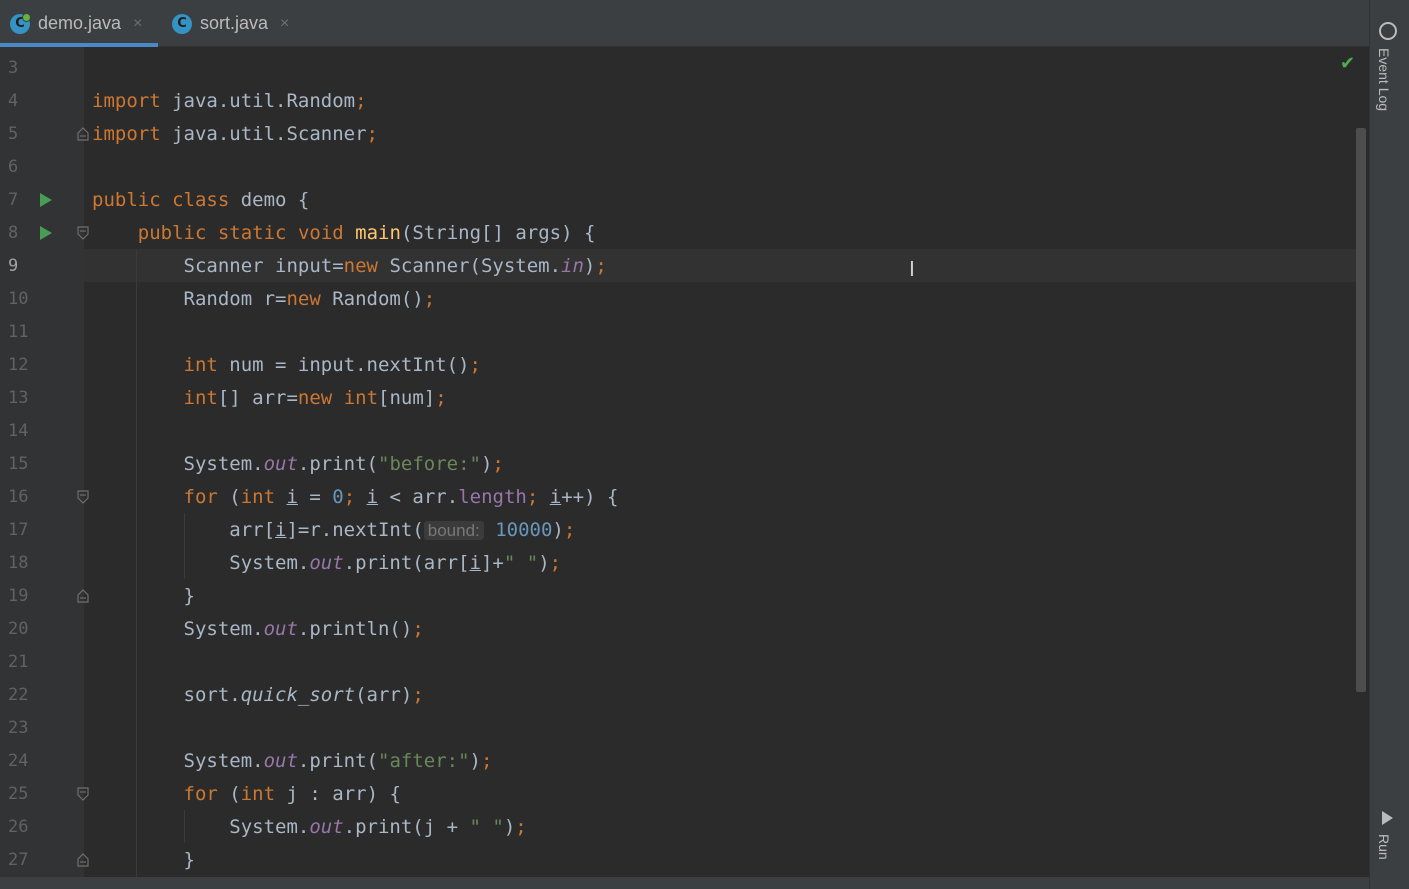 Image resolution: width=1409 pixels, height=889 pixels. I want to click on code-line: import java.util.Random;, so click(229, 101).